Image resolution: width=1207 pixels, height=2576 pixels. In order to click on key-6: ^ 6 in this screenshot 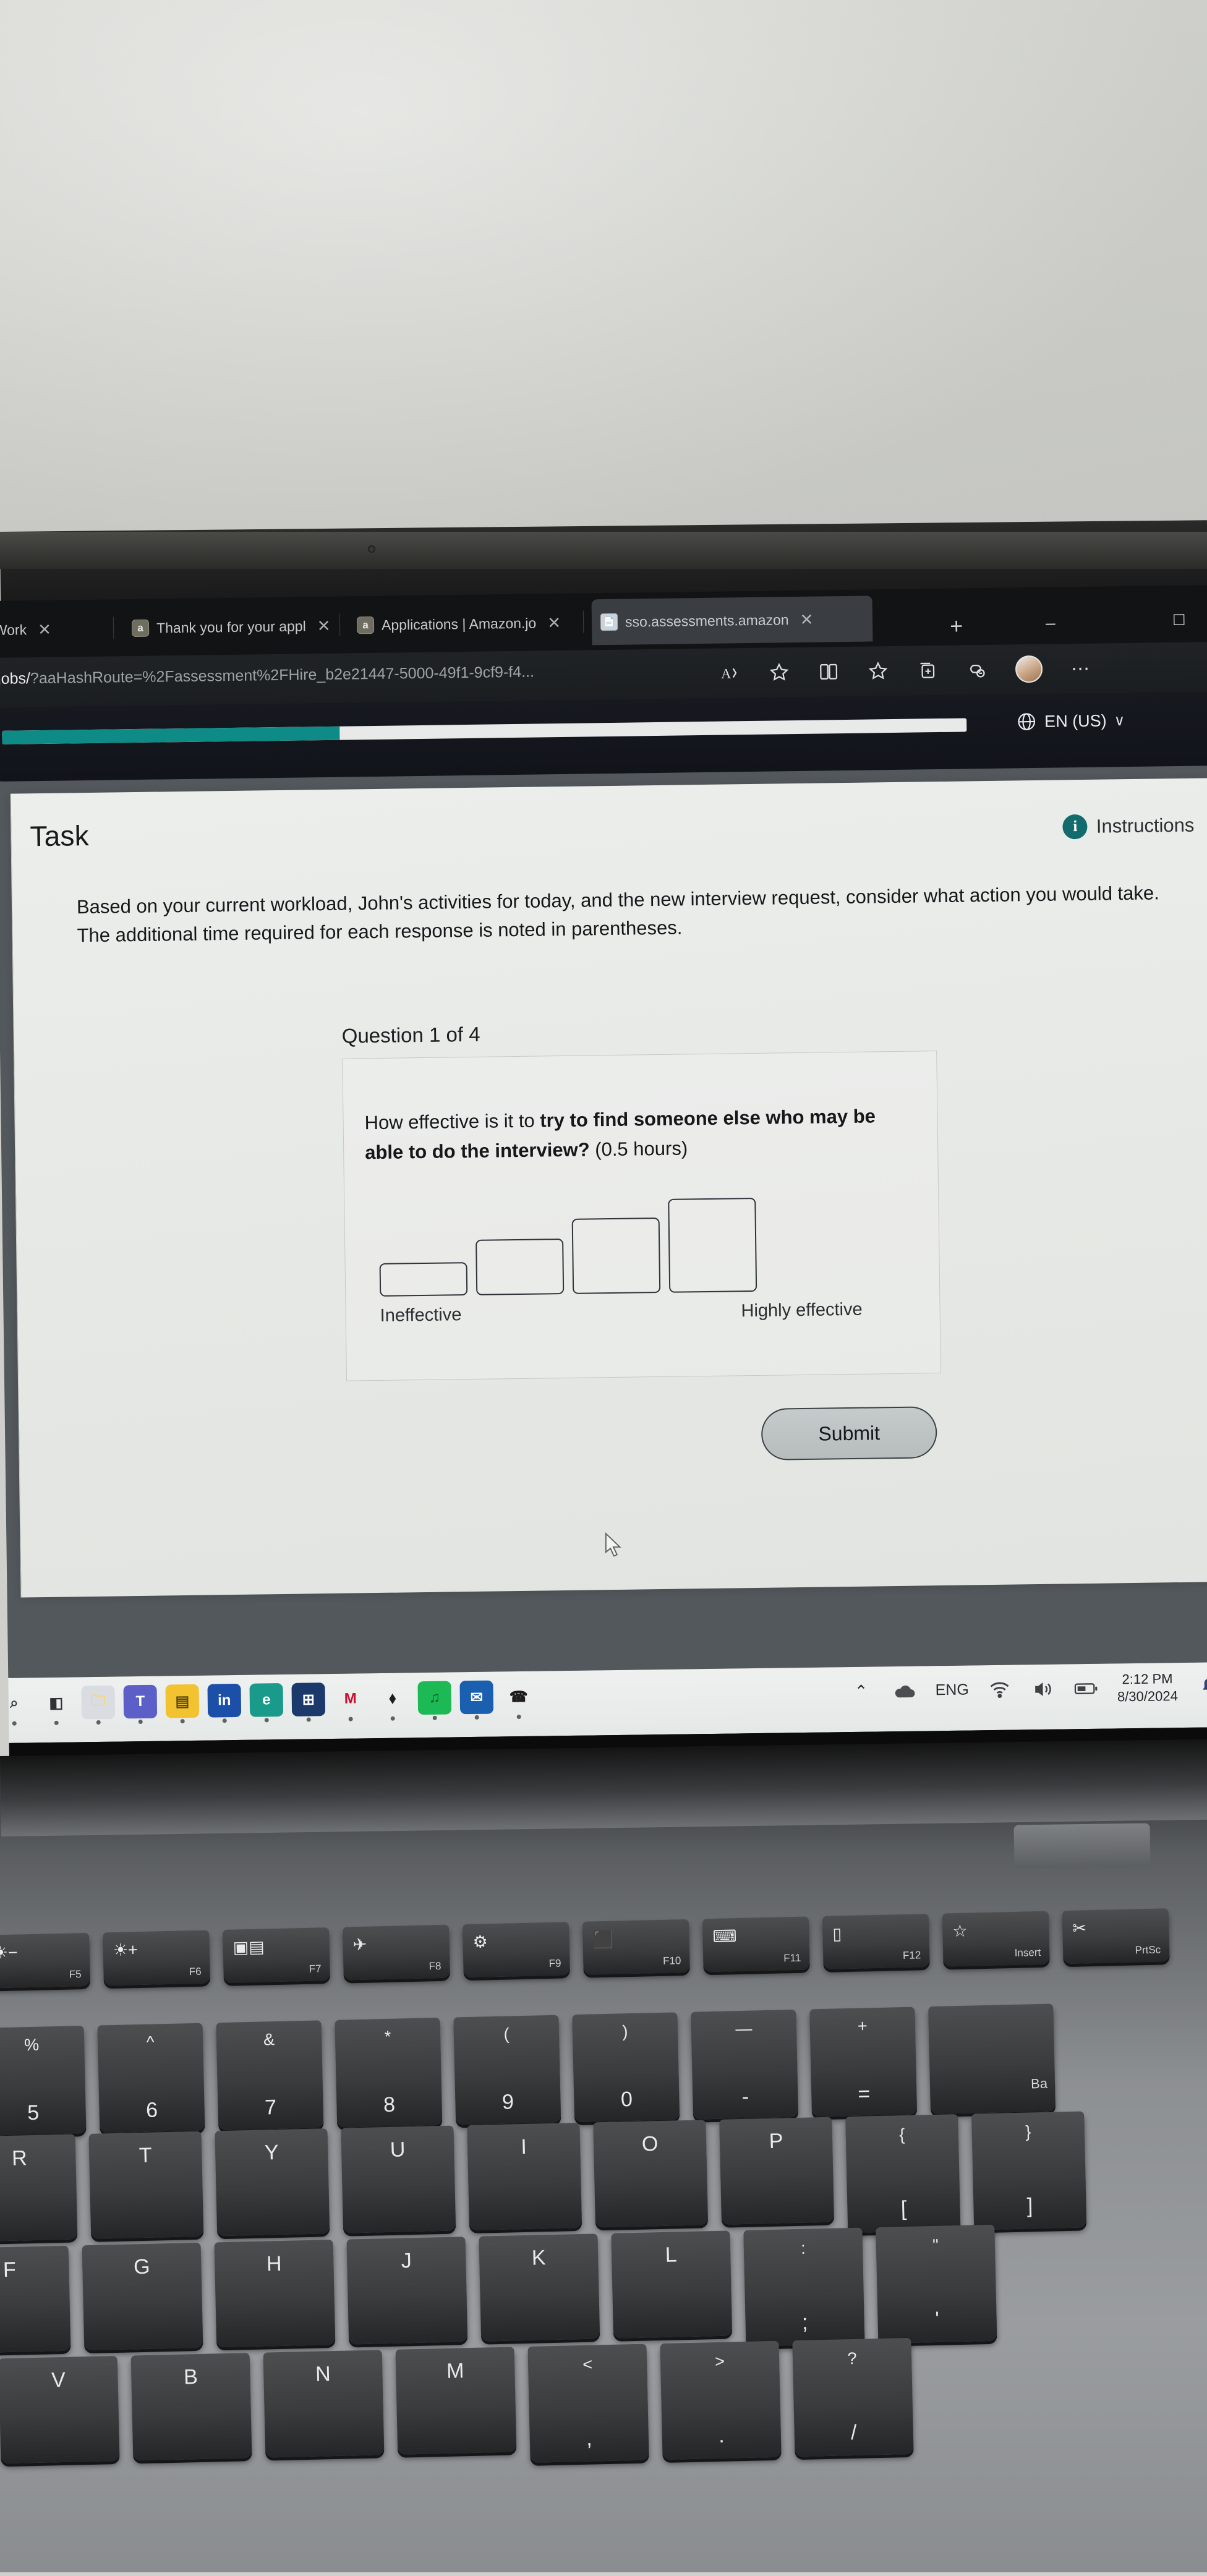, I will do `click(151, 2078)`.